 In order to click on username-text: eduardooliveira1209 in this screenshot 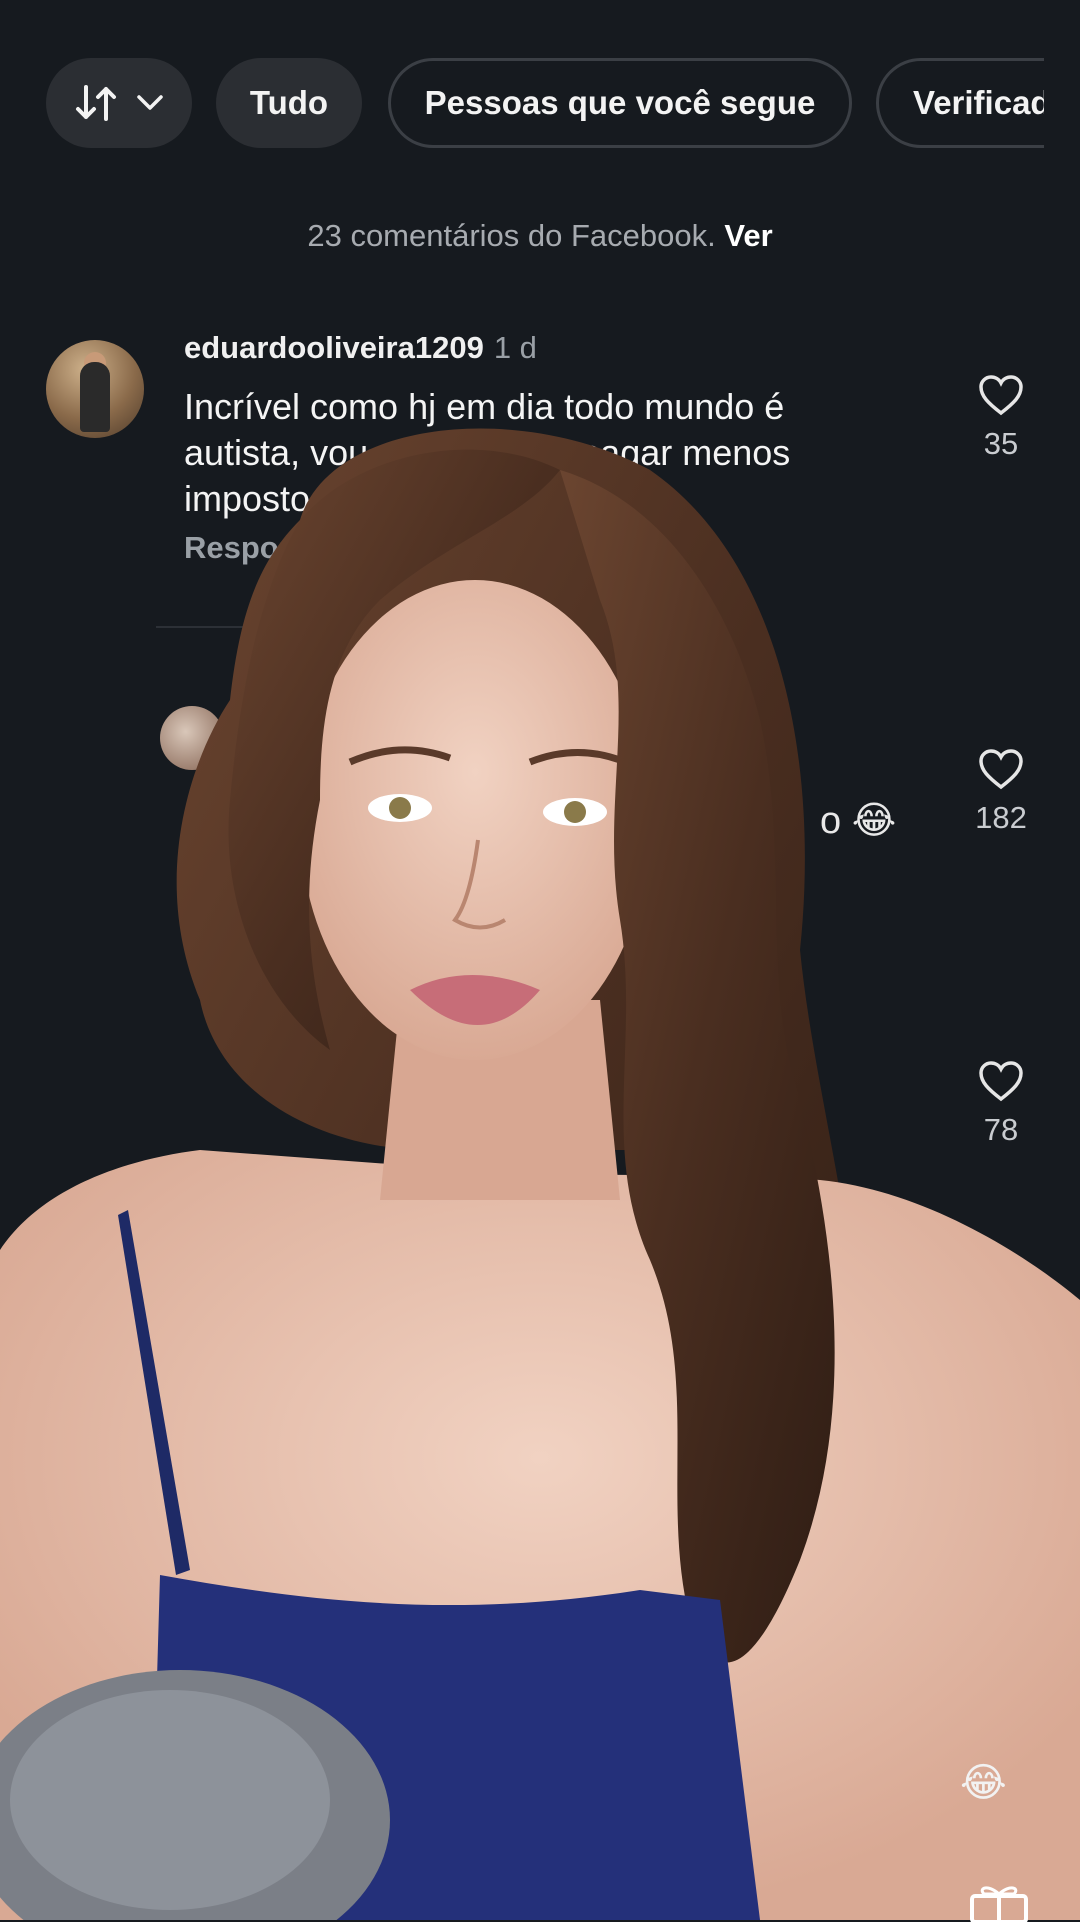, I will do `click(334, 347)`.